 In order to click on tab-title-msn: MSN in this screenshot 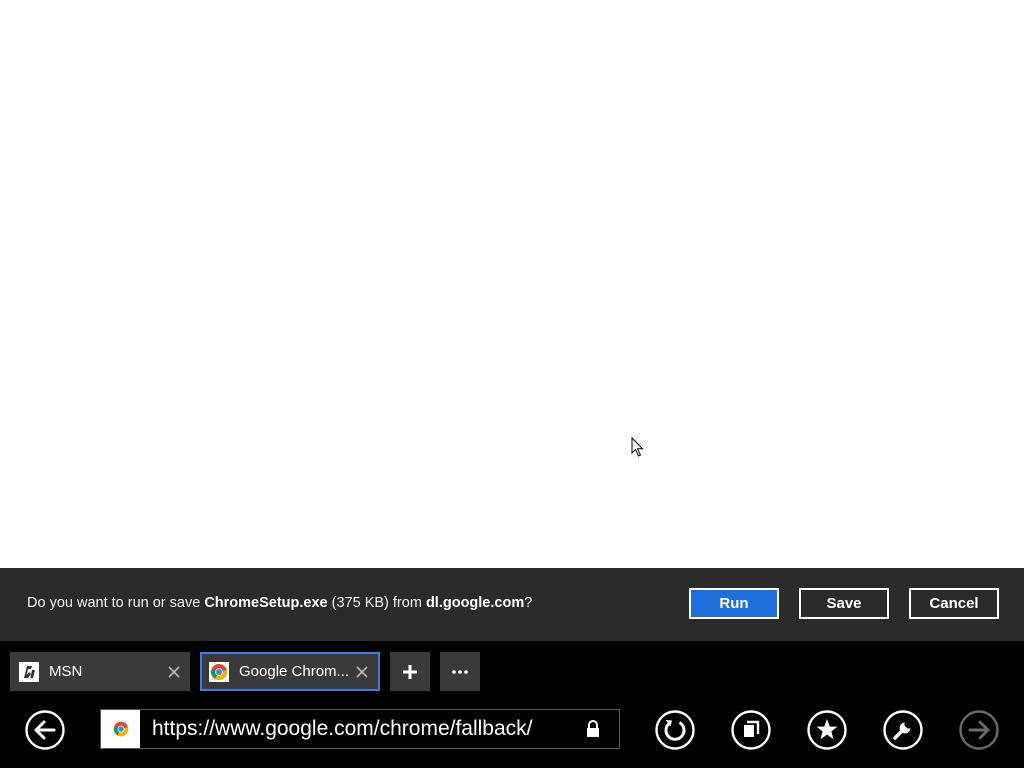, I will do `click(66, 671)`.